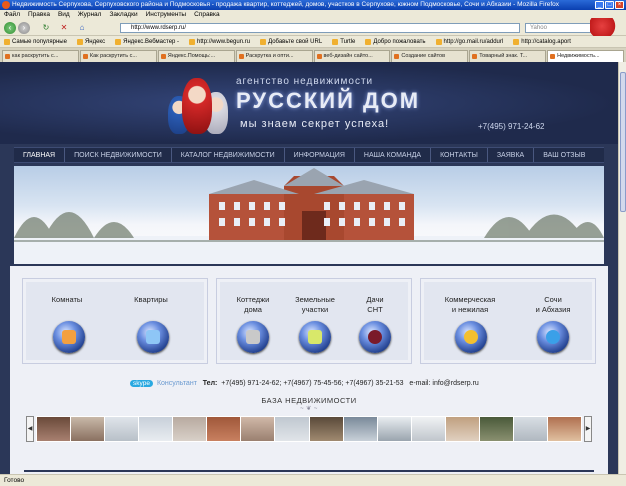  Describe the element at coordinates (82, 28) in the screenshot. I see `home-icon: ⌂` at that location.